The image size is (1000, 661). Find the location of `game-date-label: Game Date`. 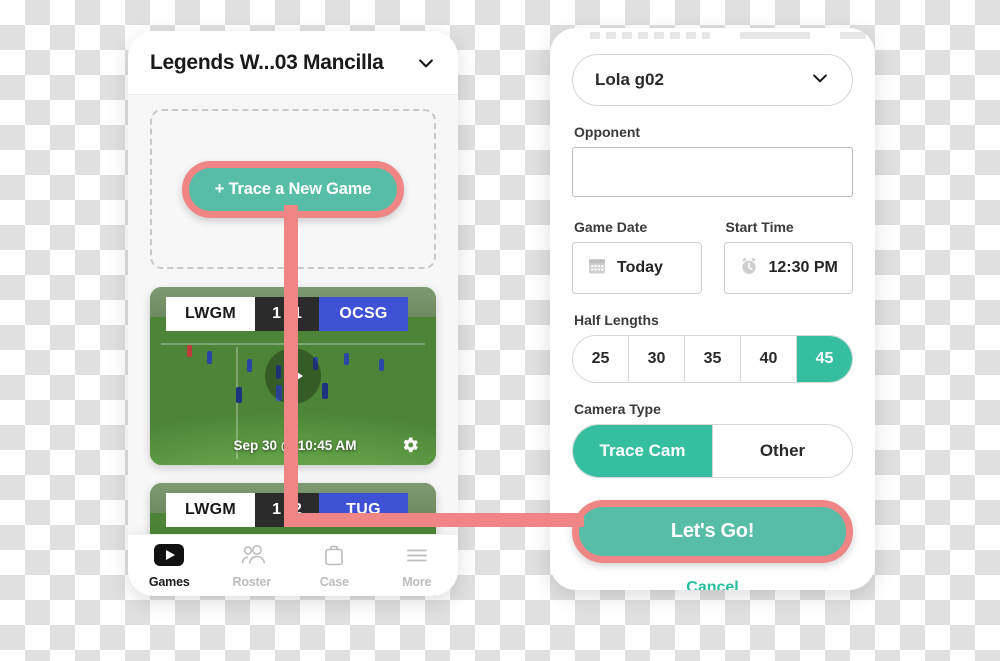

game-date-label: Game Date is located at coordinates (611, 227).